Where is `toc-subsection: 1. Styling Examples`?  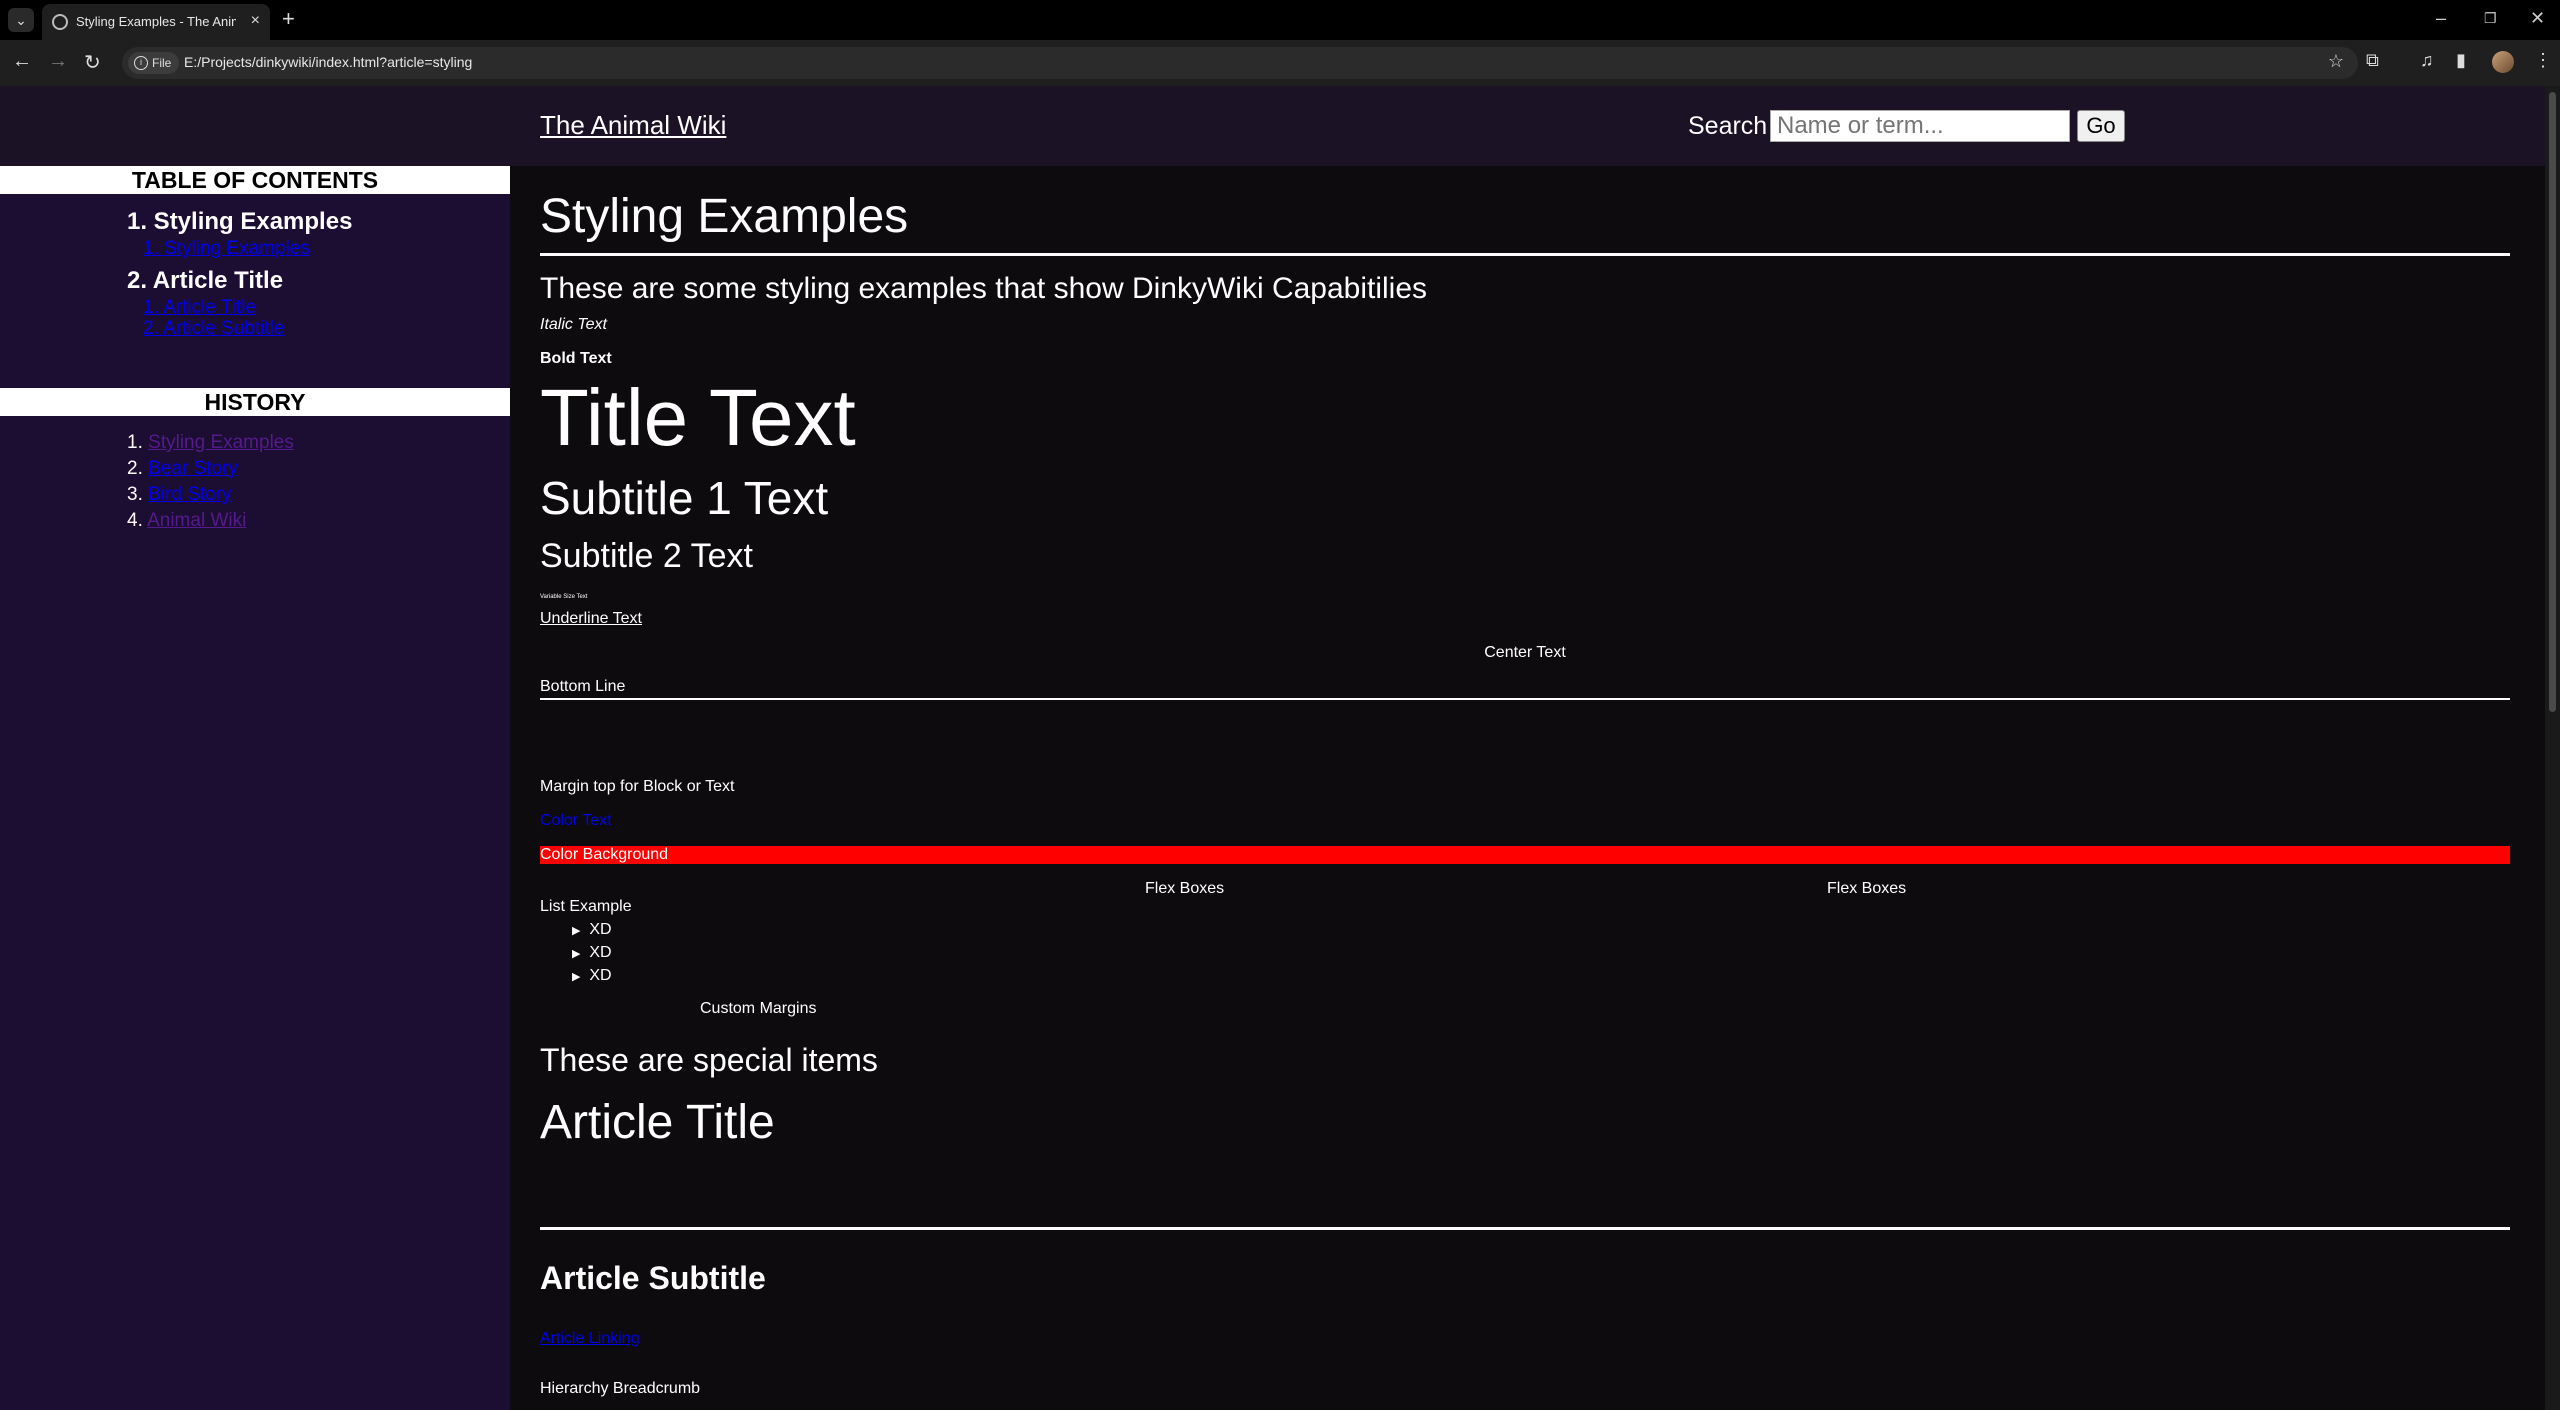
toc-subsection: 1. Styling Examples is located at coordinates (239, 248).